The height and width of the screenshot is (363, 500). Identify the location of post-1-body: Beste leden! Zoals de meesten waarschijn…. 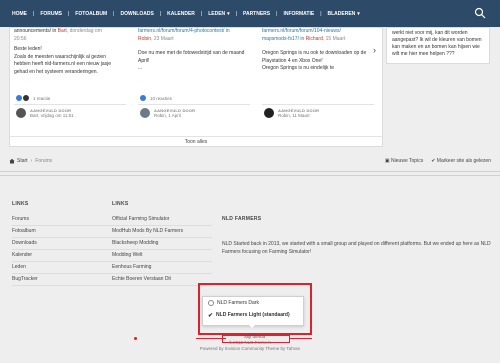
(63, 60).